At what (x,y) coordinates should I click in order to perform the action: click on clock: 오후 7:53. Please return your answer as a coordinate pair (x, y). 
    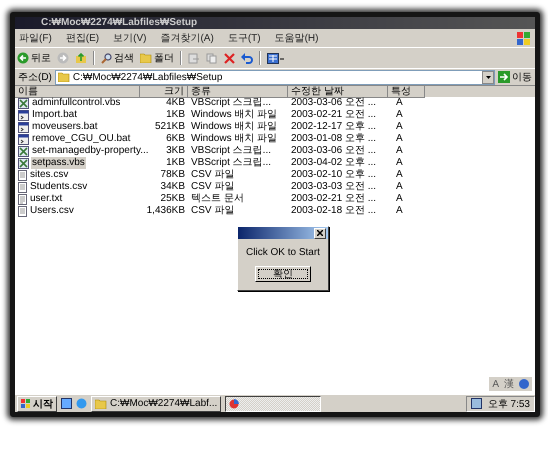
    Looking at the image, I should click on (509, 404).